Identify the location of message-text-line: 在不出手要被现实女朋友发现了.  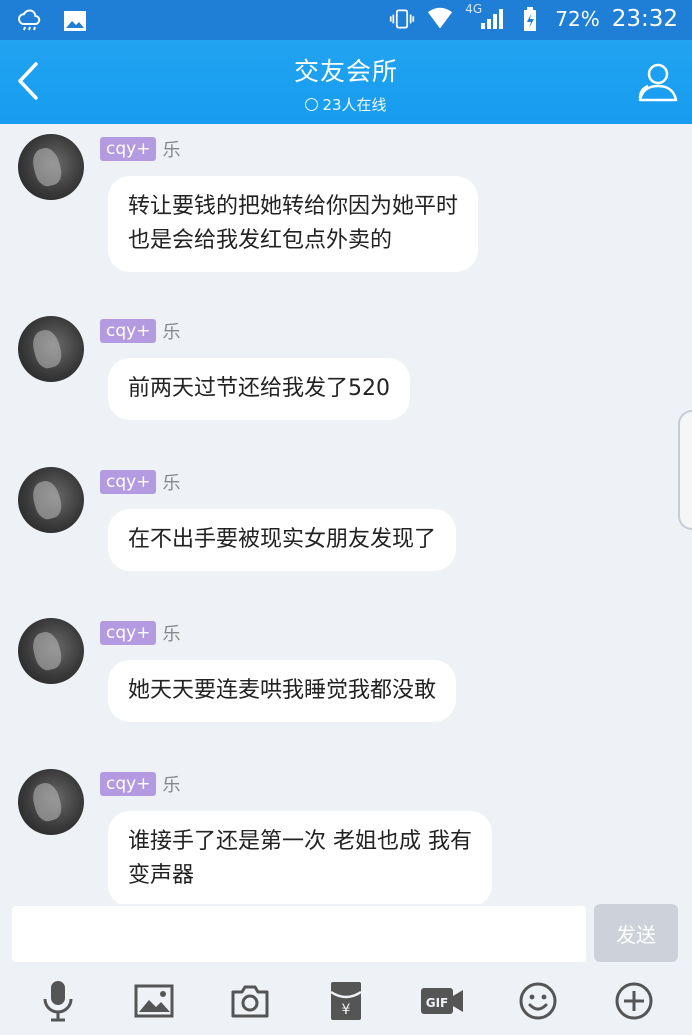
(282, 539).